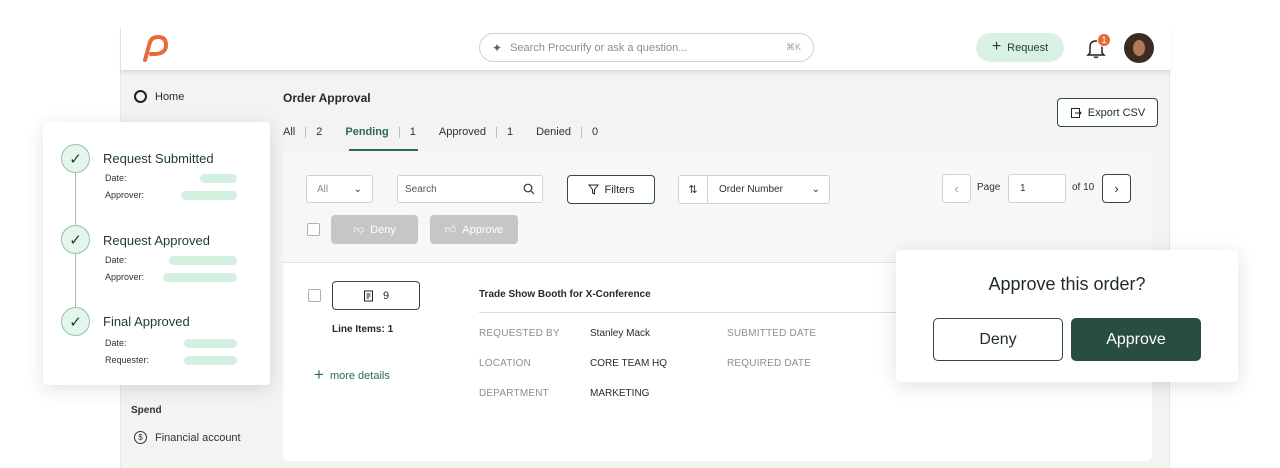 The height and width of the screenshot is (468, 1280). I want to click on tab-pending: Pending, so click(366, 132).